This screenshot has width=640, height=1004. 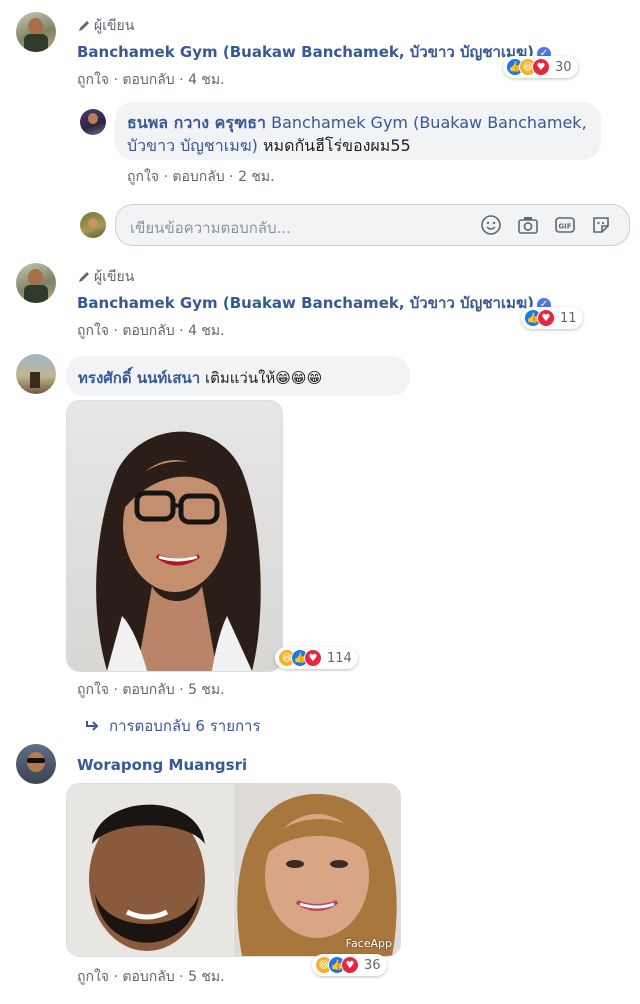 What do you see at coordinates (196, 122) in the screenshot?
I see `reply-author-name: ธนพล กวาง ครุฑธา` at bounding box center [196, 122].